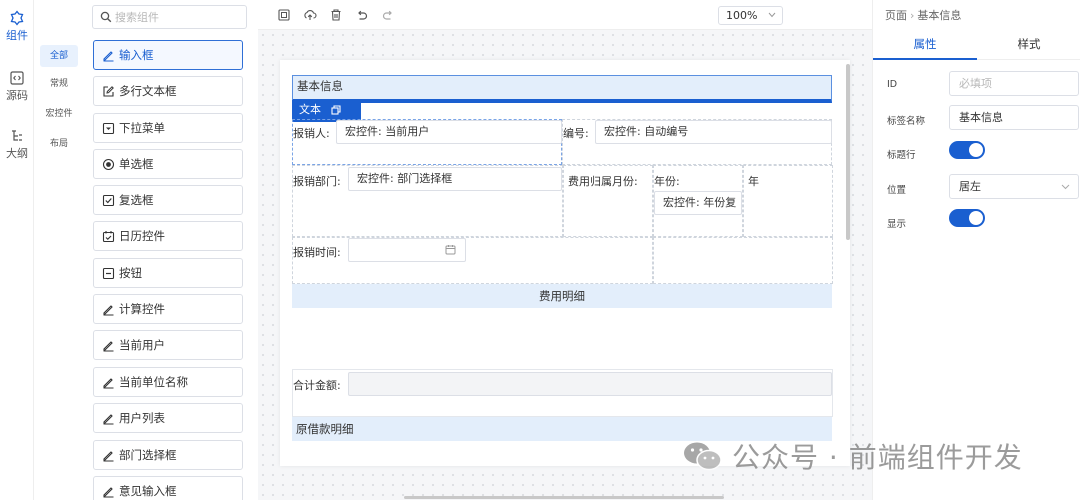  I want to click on section-header-basic-info: 基本信息, so click(562, 89).